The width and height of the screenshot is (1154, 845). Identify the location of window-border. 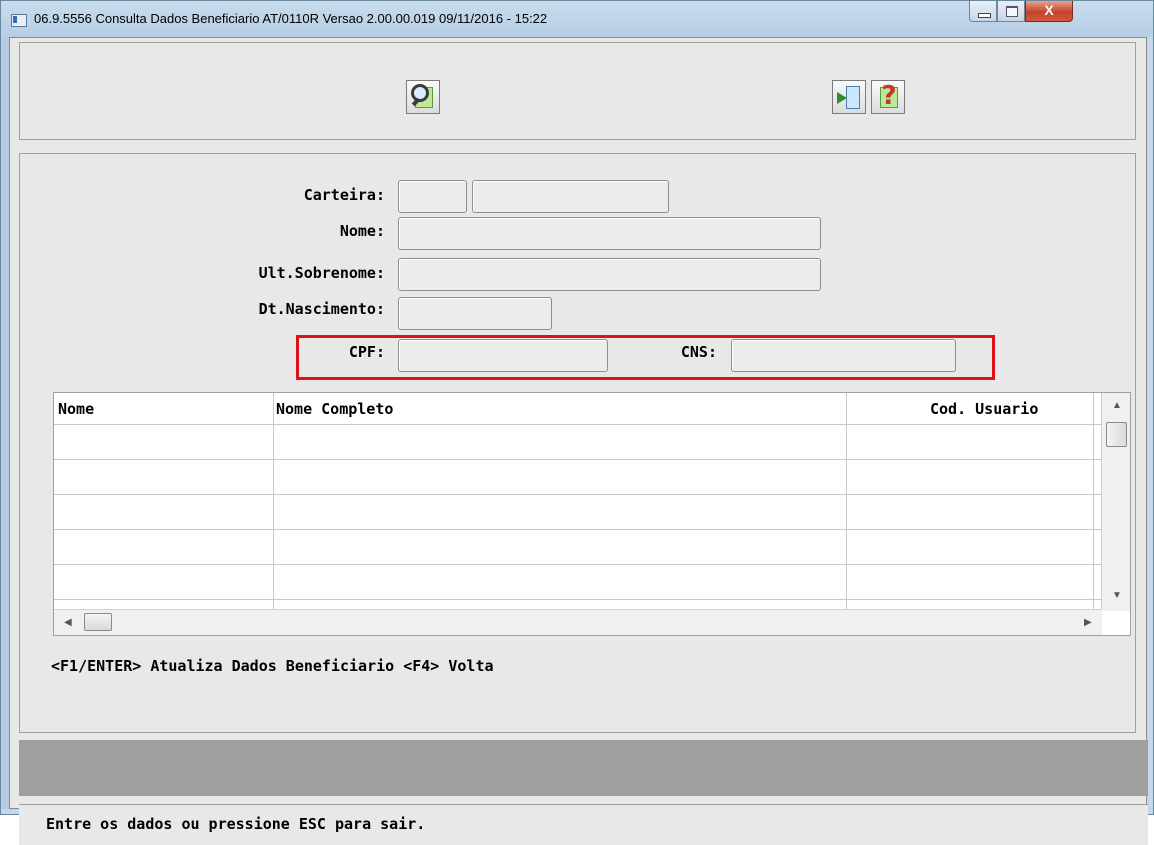
(5, 423).